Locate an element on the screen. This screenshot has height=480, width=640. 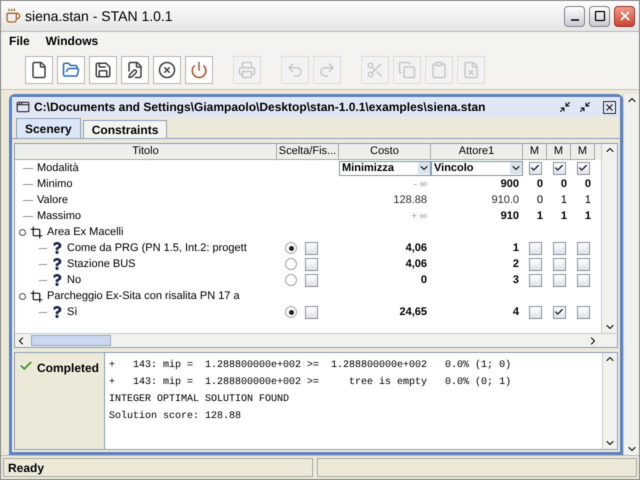
minimize-button is located at coordinates (574, 16).